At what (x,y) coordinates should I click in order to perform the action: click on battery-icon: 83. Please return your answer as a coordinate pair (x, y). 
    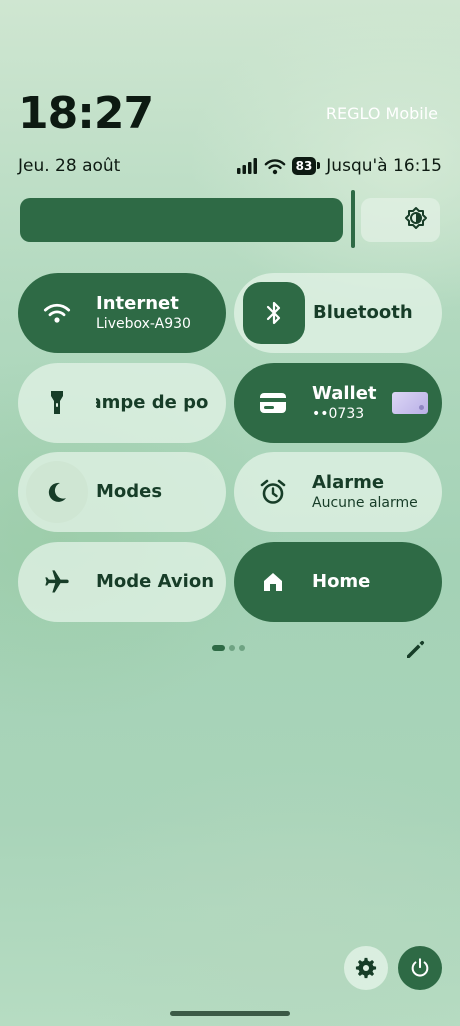
    Looking at the image, I should click on (305, 166).